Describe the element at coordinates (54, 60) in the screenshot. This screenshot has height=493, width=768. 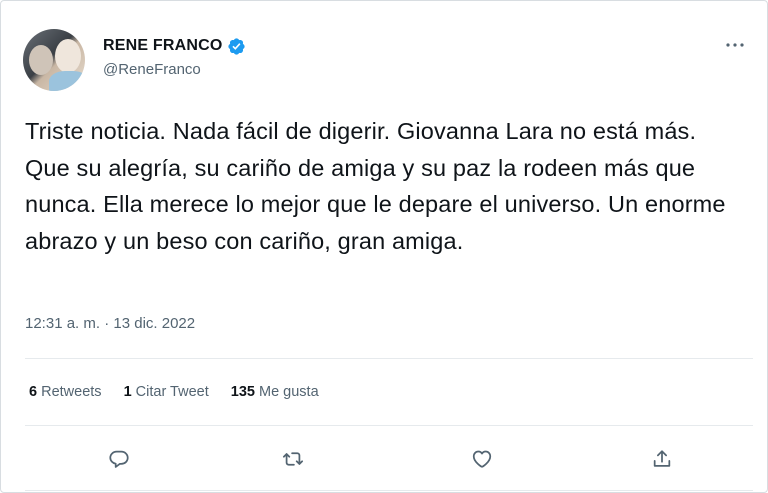
I see `avatar` at that location.